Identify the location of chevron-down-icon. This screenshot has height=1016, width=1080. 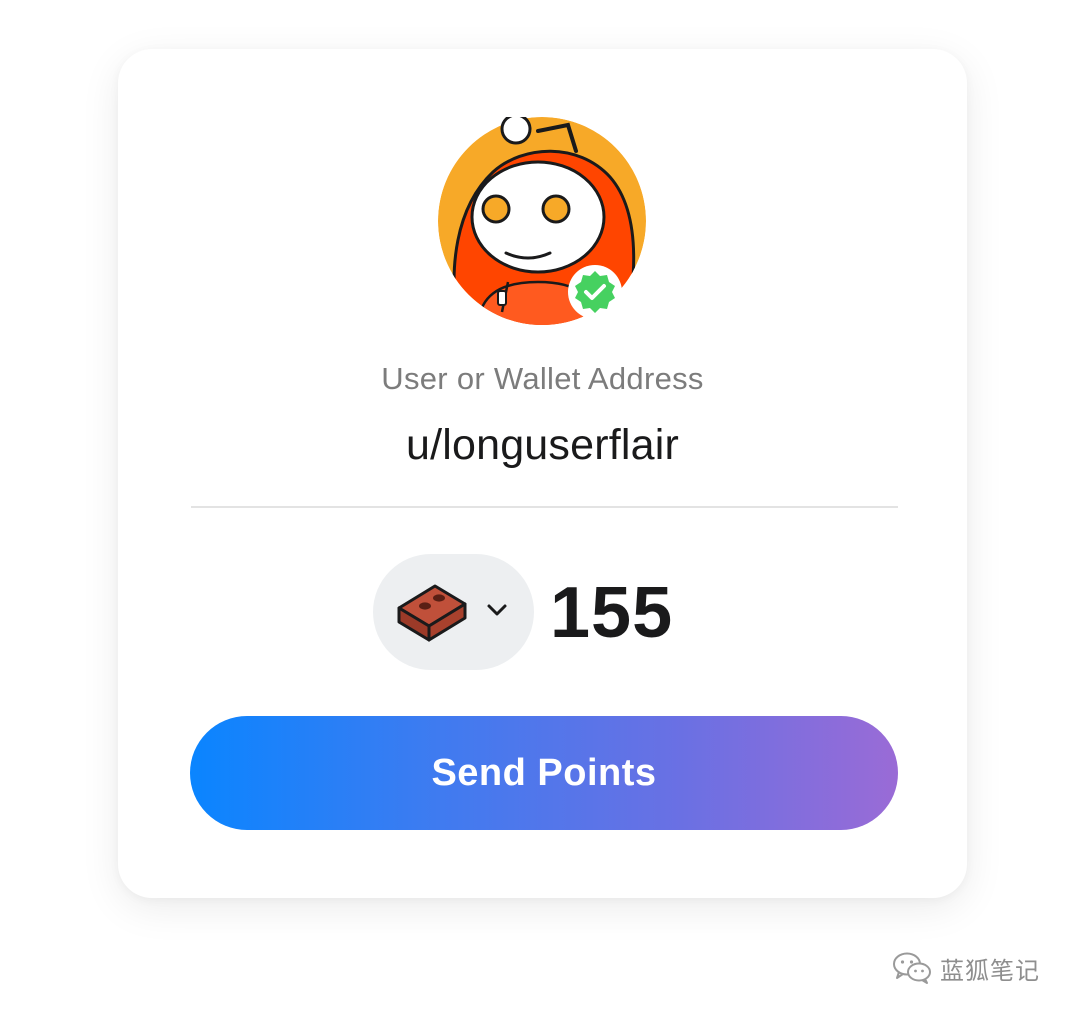
(497, 610).